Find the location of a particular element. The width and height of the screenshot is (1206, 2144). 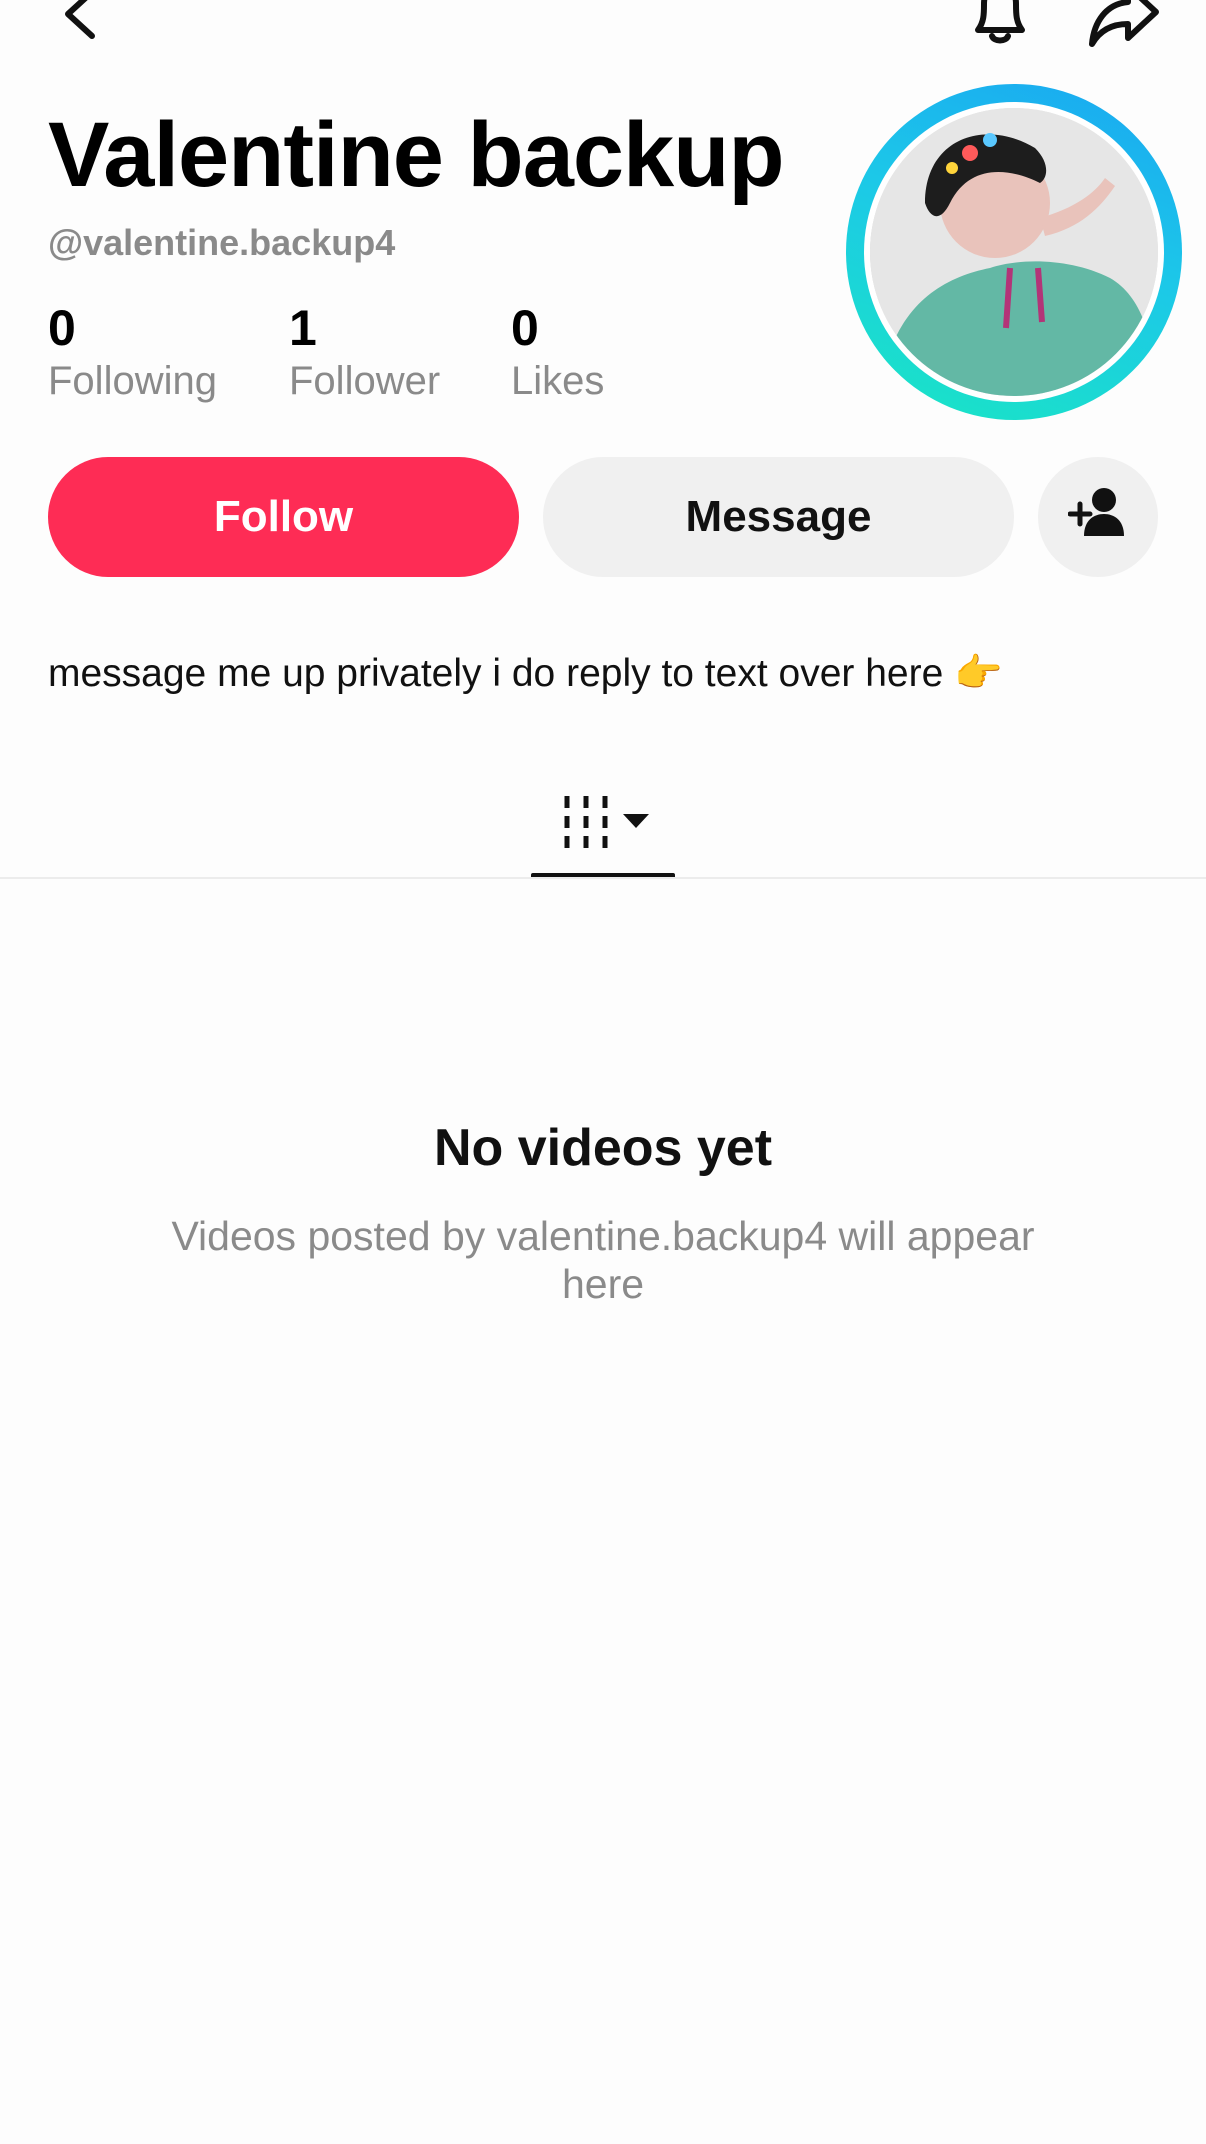

empty-state-title: No videos yet is located at coordinates (603, 1148).